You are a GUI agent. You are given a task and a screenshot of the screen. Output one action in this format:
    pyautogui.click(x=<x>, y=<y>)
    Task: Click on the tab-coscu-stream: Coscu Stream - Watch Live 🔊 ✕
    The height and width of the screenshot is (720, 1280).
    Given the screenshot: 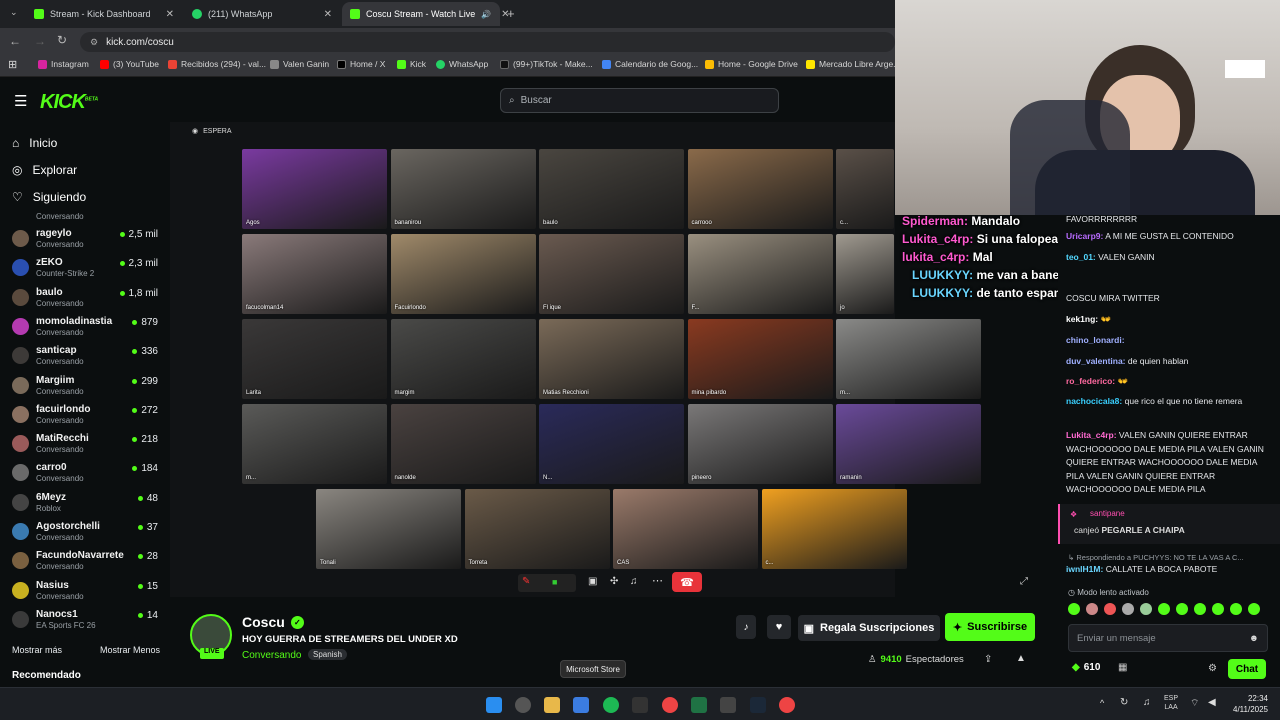 What is the action you would take?
    pyautogui.click(x=426, y=14)
    